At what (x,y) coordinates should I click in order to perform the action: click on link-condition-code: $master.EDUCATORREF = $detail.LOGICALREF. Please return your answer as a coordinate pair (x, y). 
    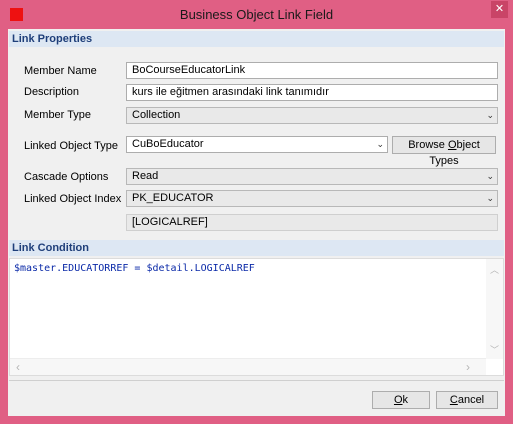
    Looking at the image, I should click on (134, 268).